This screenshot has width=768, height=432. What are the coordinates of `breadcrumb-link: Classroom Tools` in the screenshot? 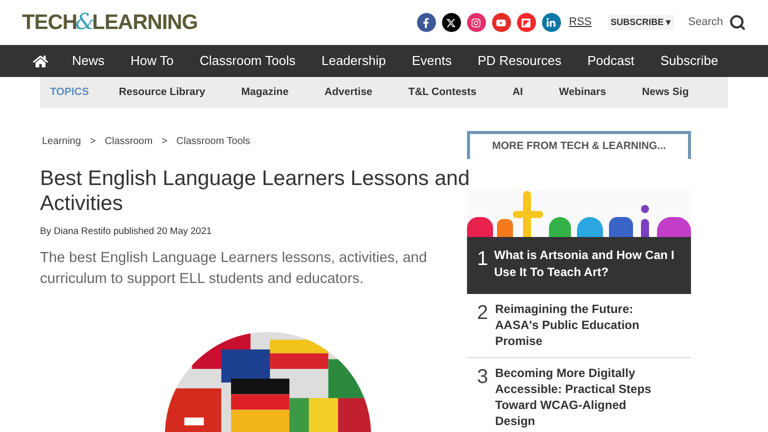 It's located at (213, 141).